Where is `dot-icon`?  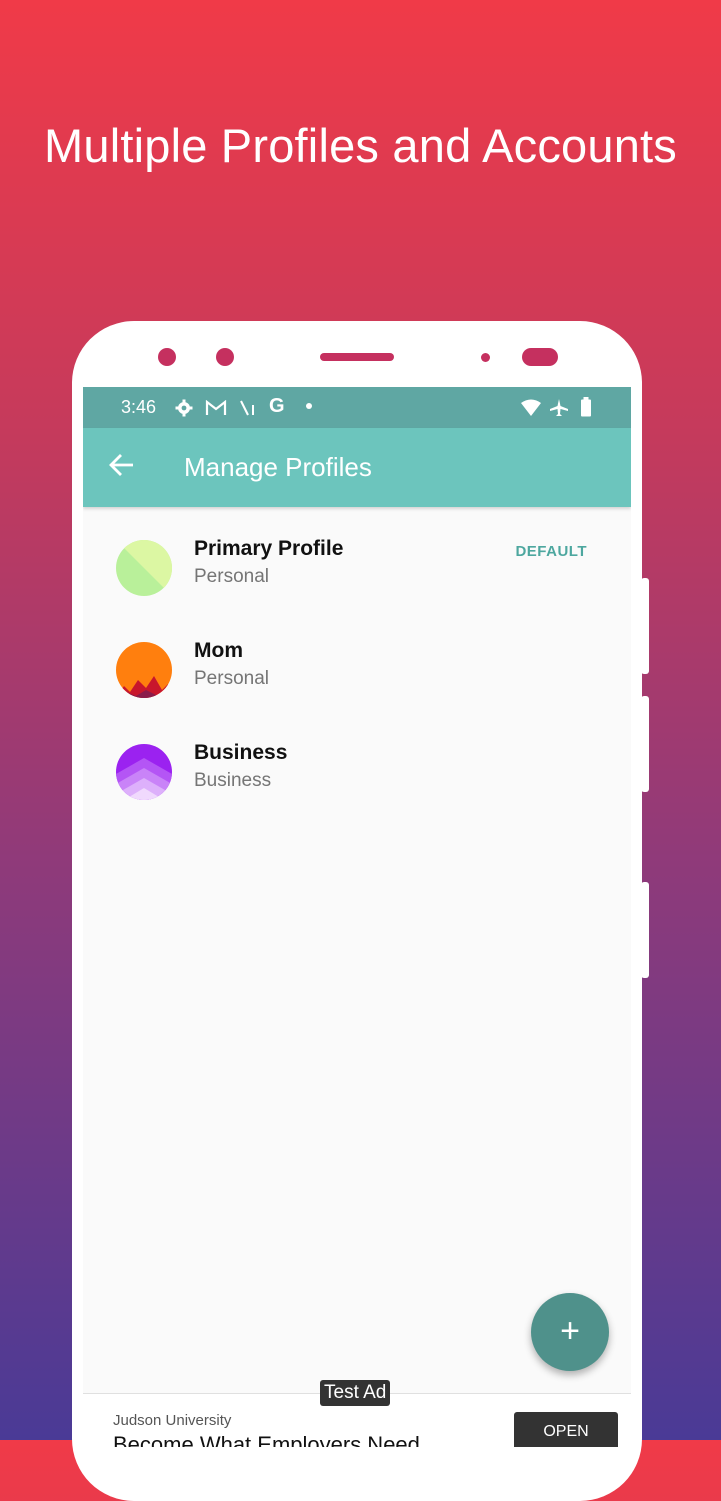 dot-icon is located at coordinates (309, 406).